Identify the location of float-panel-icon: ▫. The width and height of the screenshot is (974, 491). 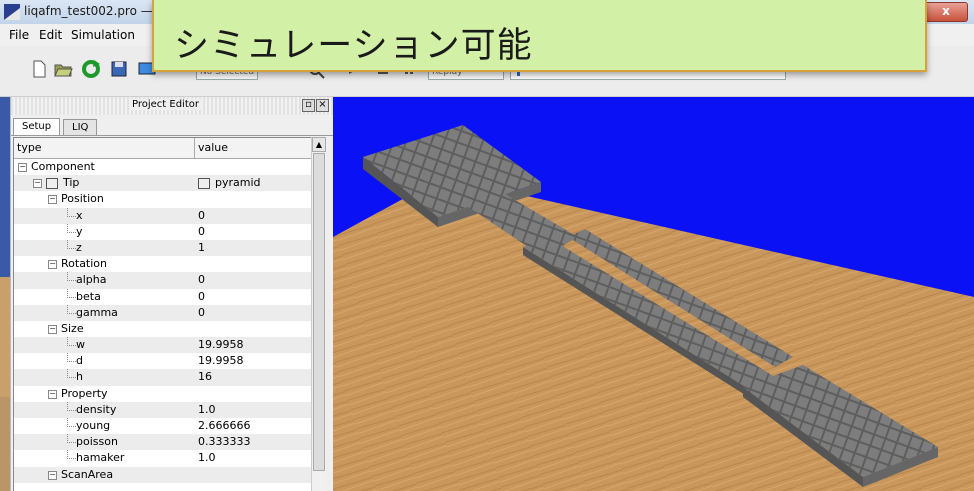
(308, 105).